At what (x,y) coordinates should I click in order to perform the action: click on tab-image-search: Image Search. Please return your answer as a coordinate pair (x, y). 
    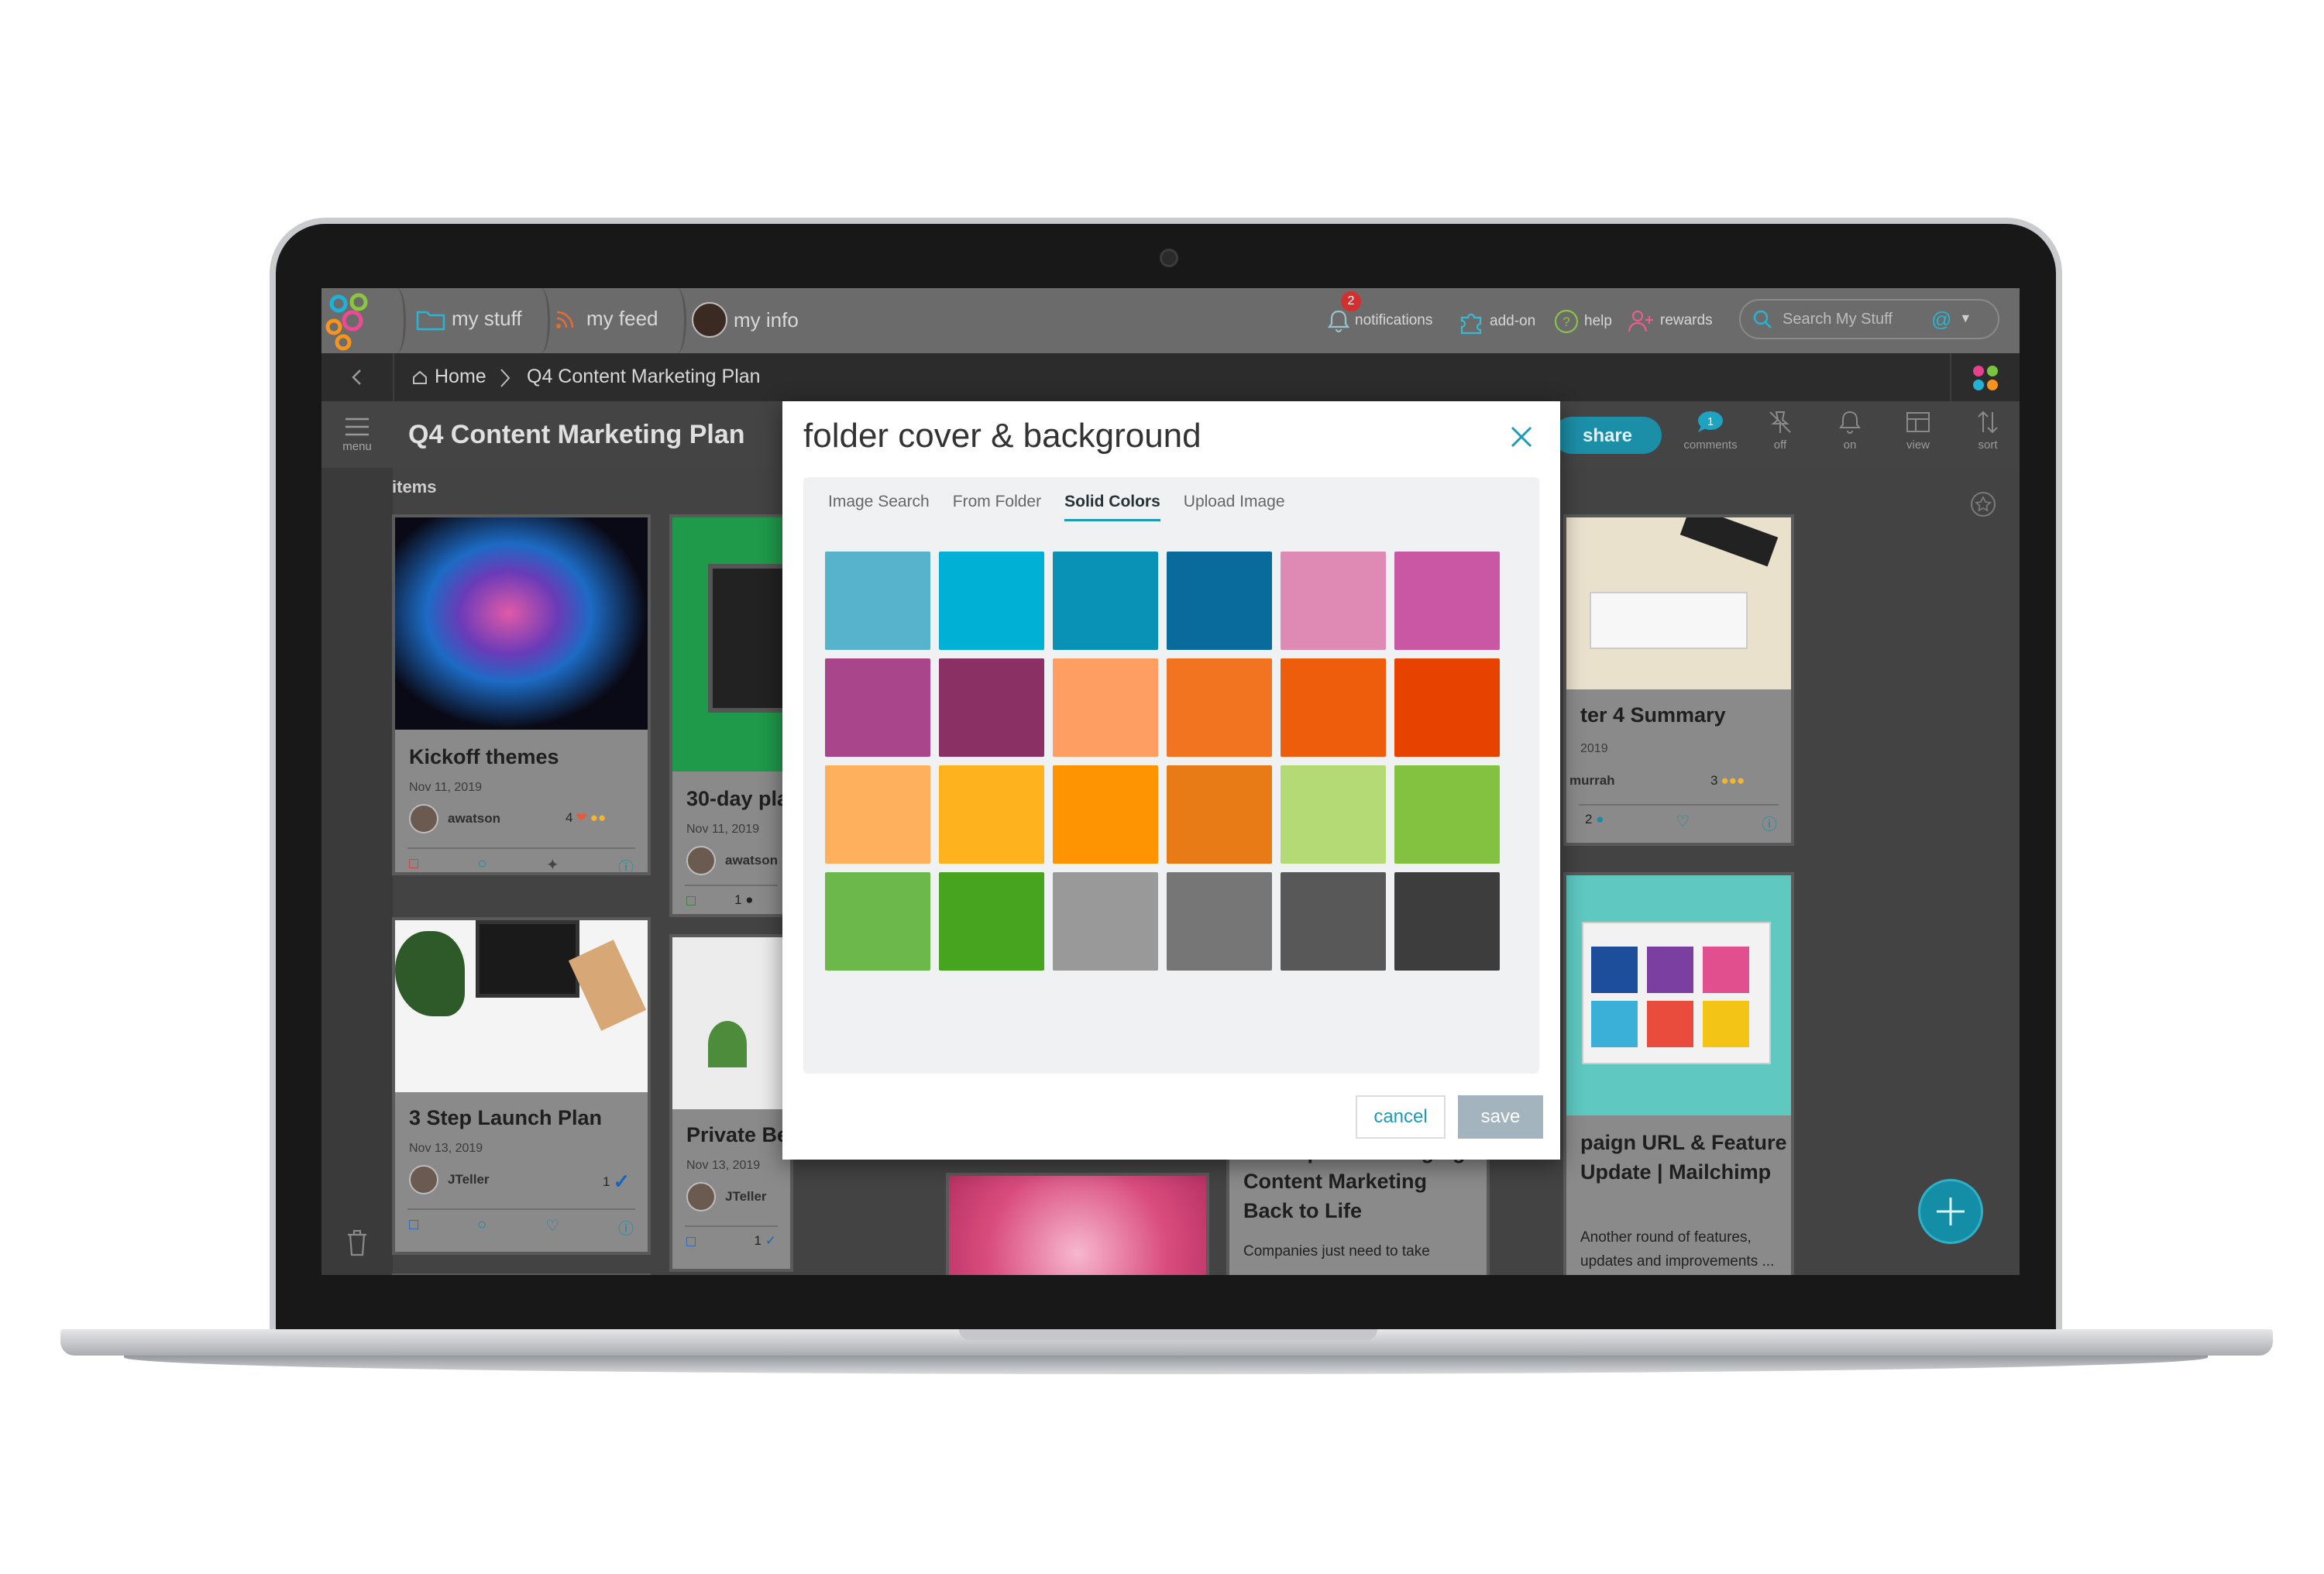
    Looking at the image, I should click on (879, 505).